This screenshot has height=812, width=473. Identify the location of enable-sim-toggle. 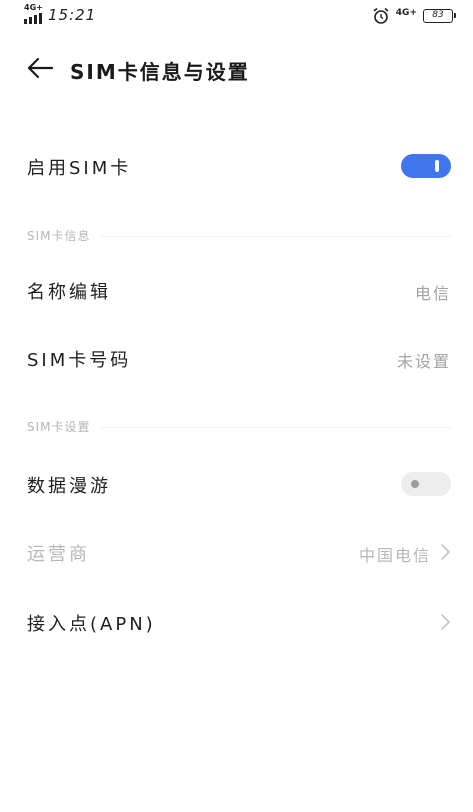
(426, 166).